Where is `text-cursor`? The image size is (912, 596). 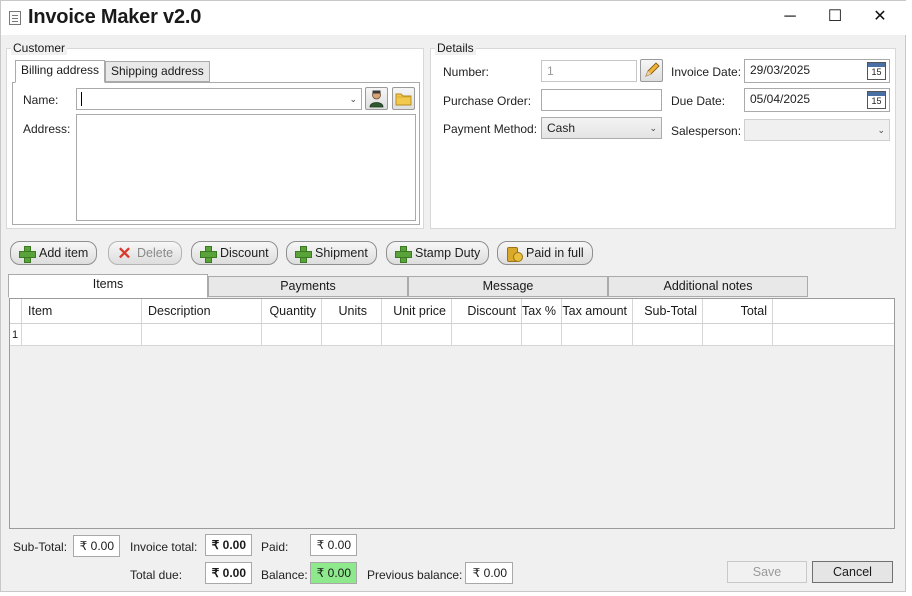 text-cursor is located at coordinates (81, 99).